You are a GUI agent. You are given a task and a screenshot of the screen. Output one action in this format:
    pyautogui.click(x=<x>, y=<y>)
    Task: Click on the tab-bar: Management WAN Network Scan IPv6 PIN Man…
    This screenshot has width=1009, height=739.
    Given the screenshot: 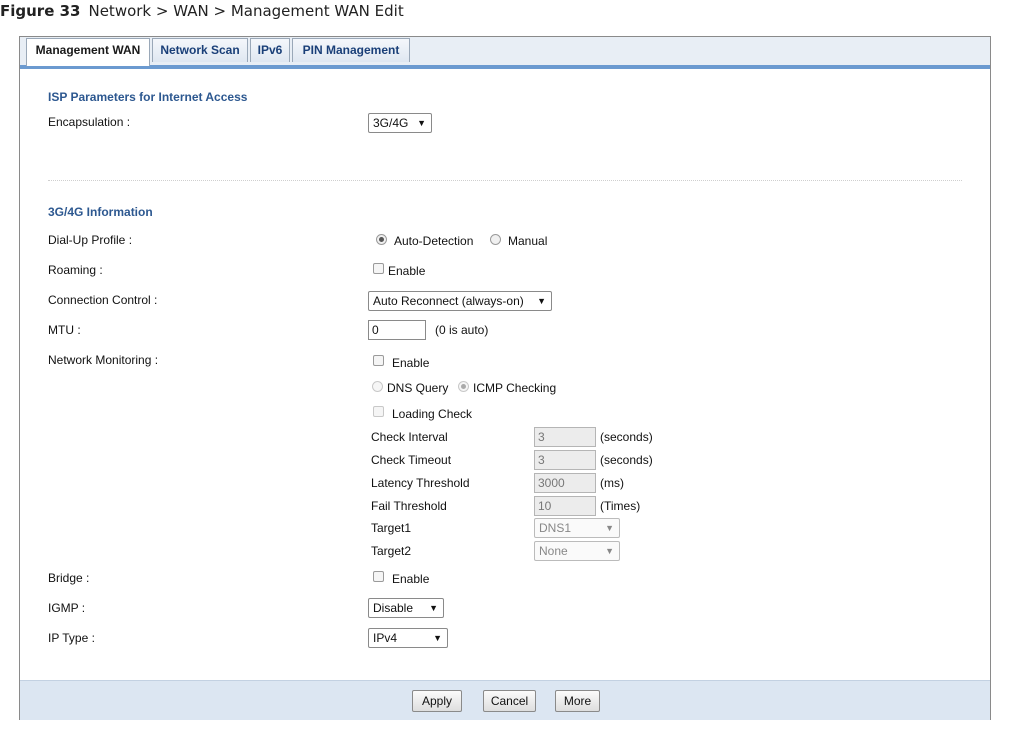 What is the action you would take?
    pyautogui.click(x=505, y=53)
    